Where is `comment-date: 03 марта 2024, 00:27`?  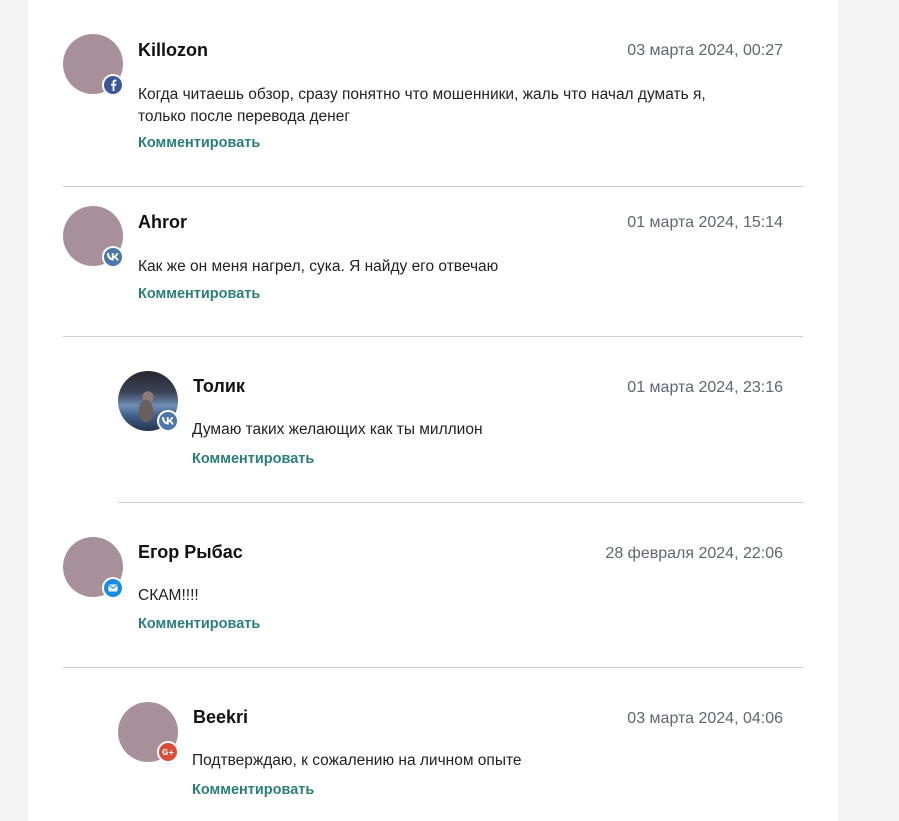
comment-date: 03 марта 2024, 00:27 is located at coordinates (705, 50).